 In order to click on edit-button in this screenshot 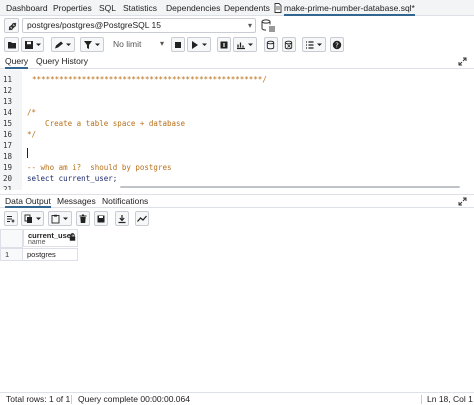, I will do `click(63, 44)`.